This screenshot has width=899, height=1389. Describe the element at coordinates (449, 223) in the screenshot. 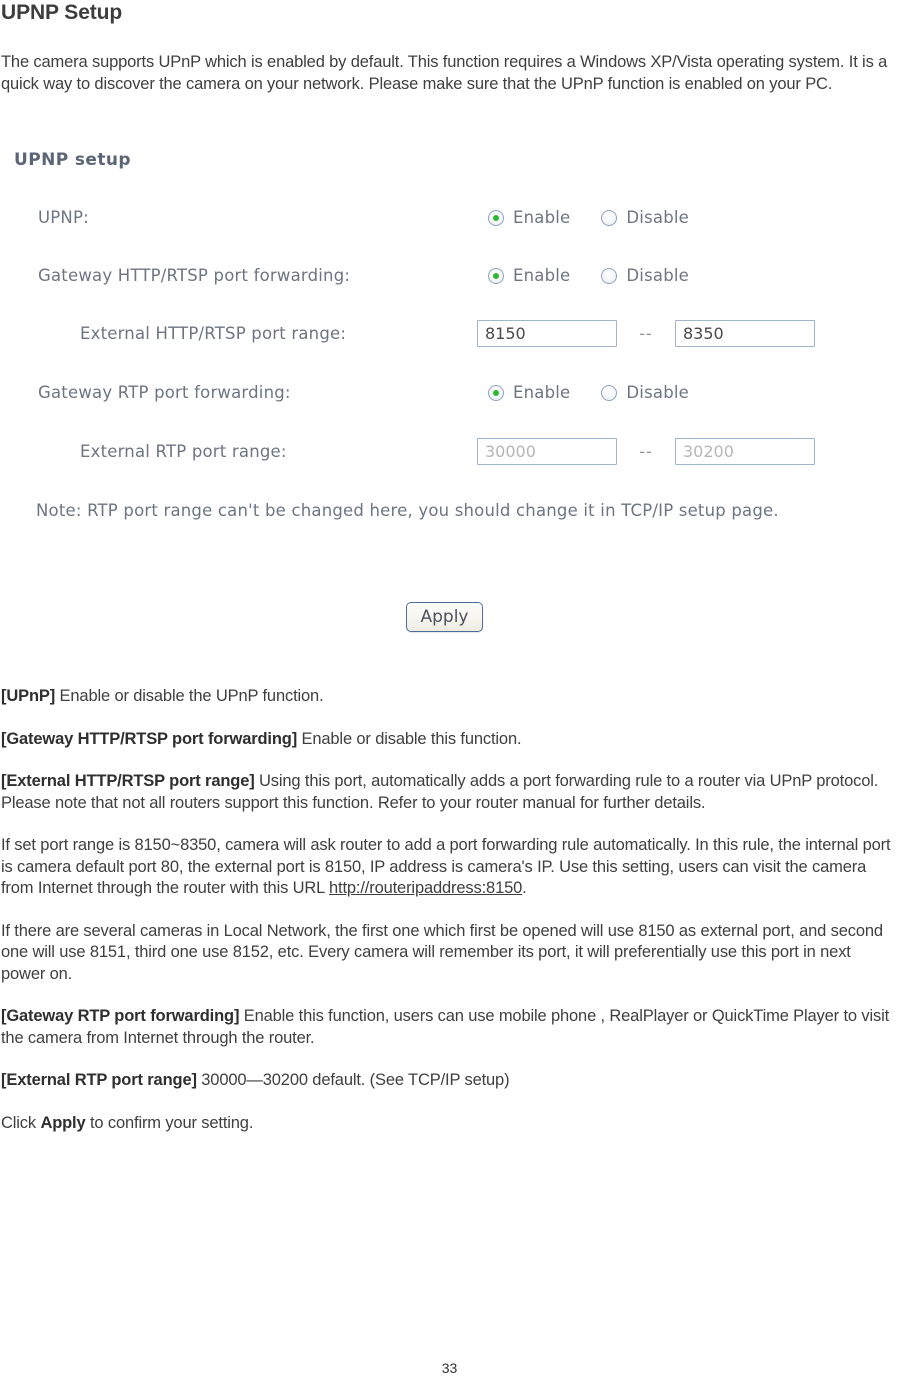

I see `form-row-upnp: UPNP: Enable Disable` at that location.